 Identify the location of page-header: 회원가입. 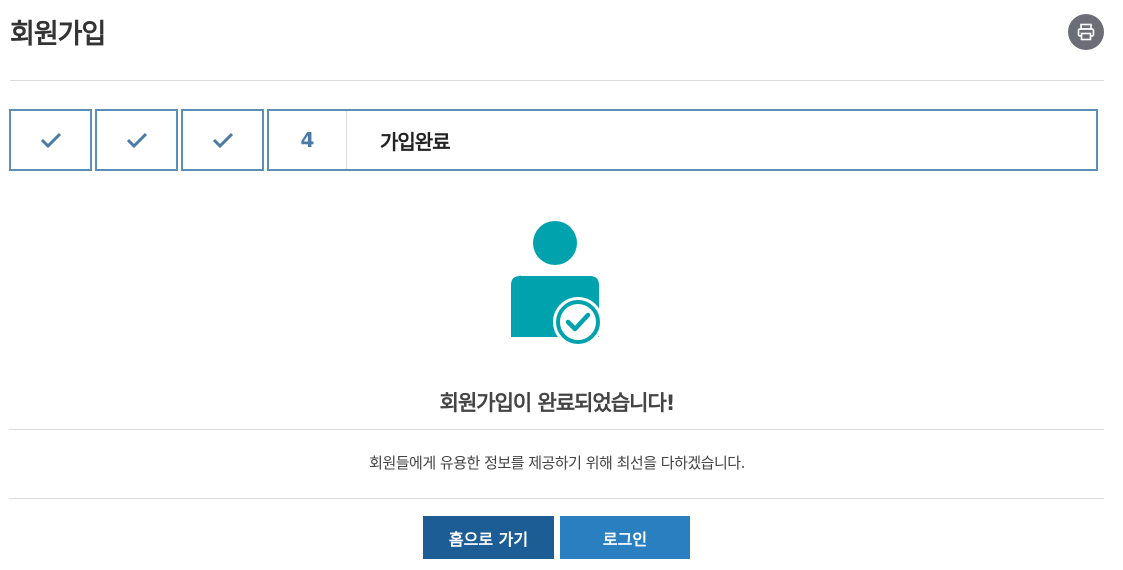
(557, 40).